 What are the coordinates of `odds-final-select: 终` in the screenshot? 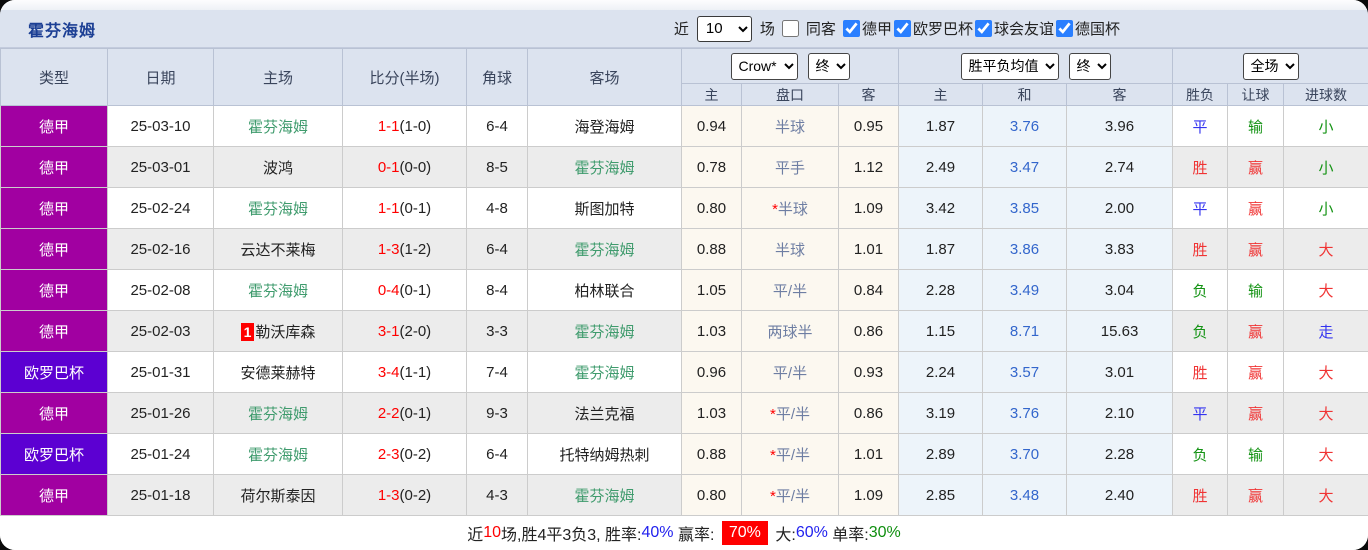 It's located at (828, 66).